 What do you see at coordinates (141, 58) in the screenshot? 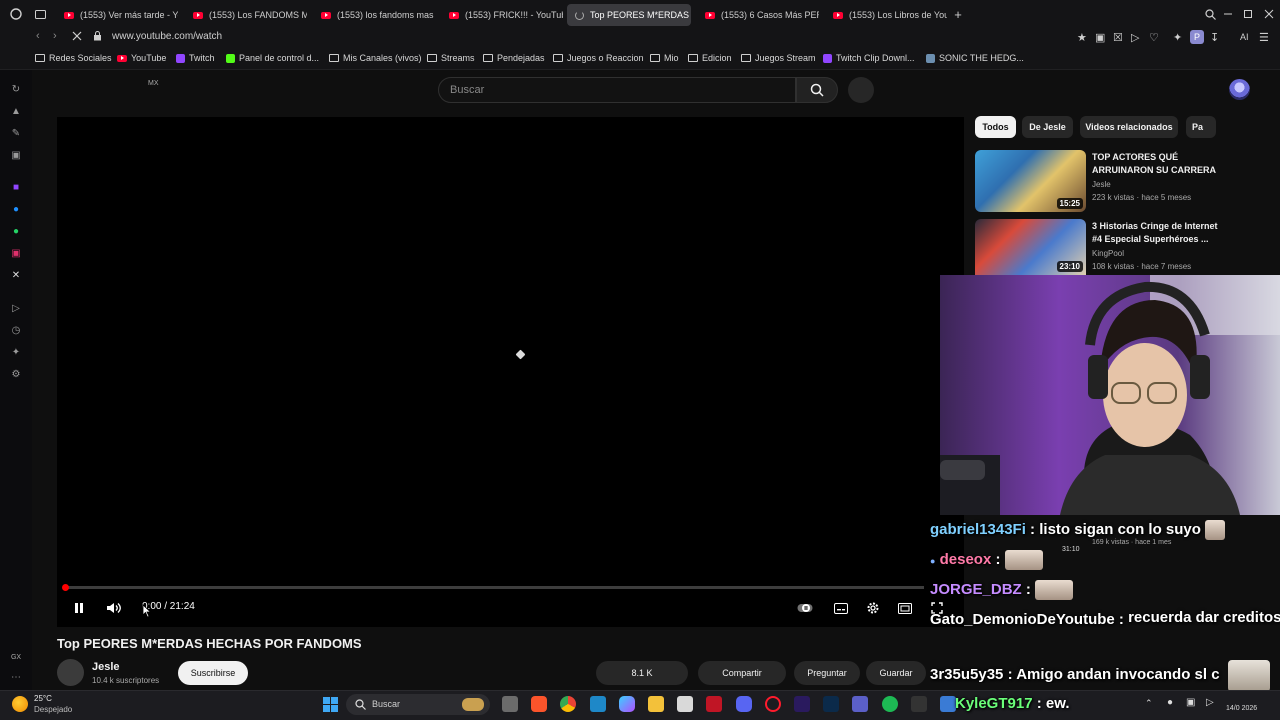
I see `bookmark-youtube: YouTube` at bounding box center [141, 58].